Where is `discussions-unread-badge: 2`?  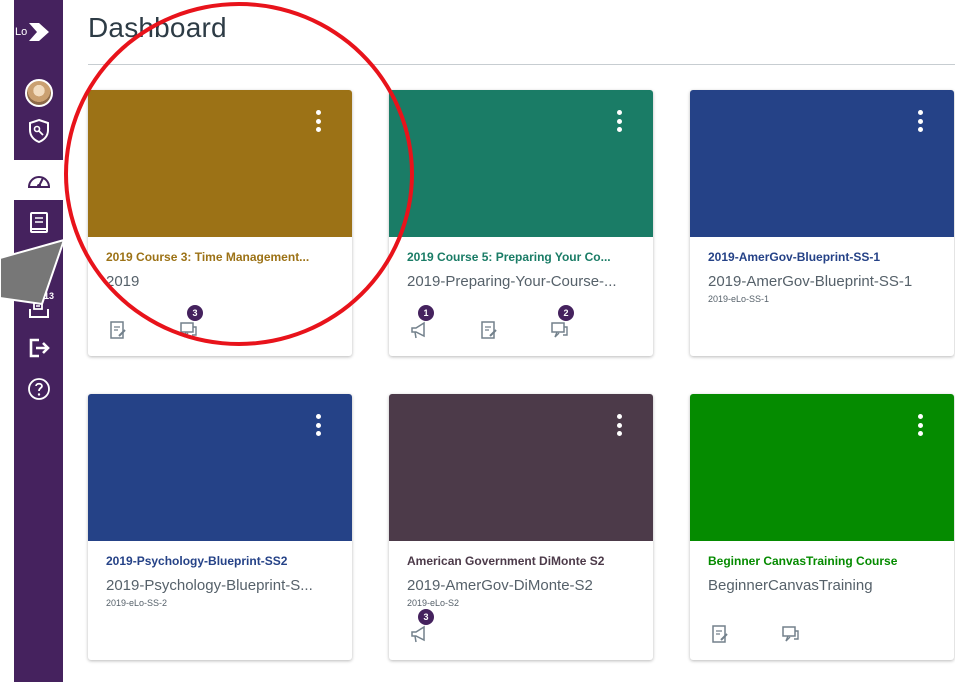
discussions-unread-badge: 2 is located at coordinates (566, 313).